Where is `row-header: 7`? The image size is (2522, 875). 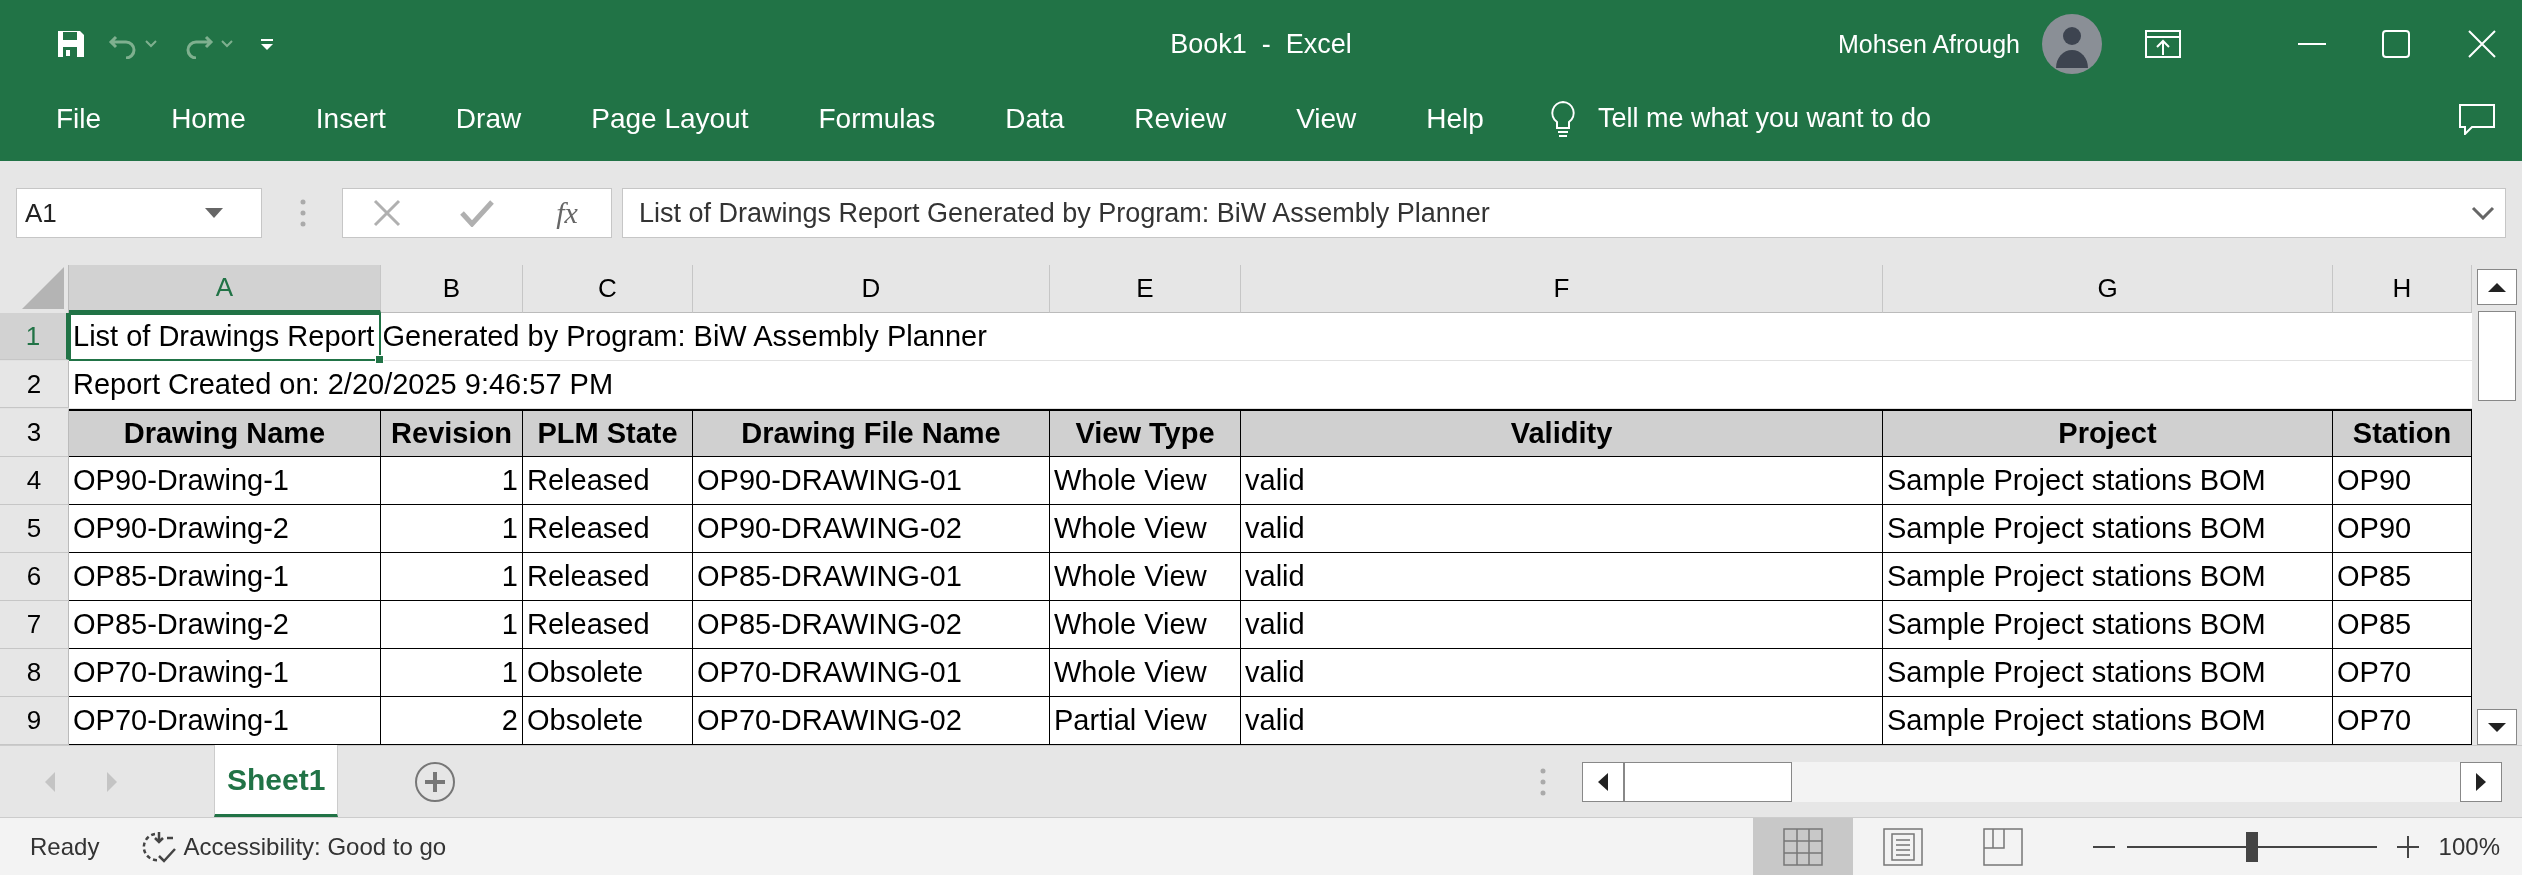
row-header: 7 is located at coordinates (34, 625).